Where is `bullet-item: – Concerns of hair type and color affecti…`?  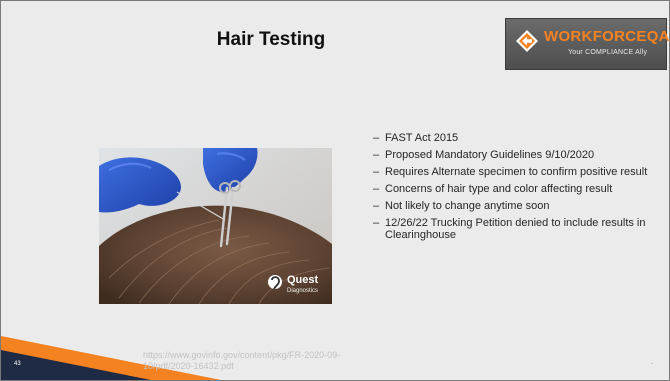 bullet-item: – Concerns of hair type and color affecti… is located at coordinates (519, 189).